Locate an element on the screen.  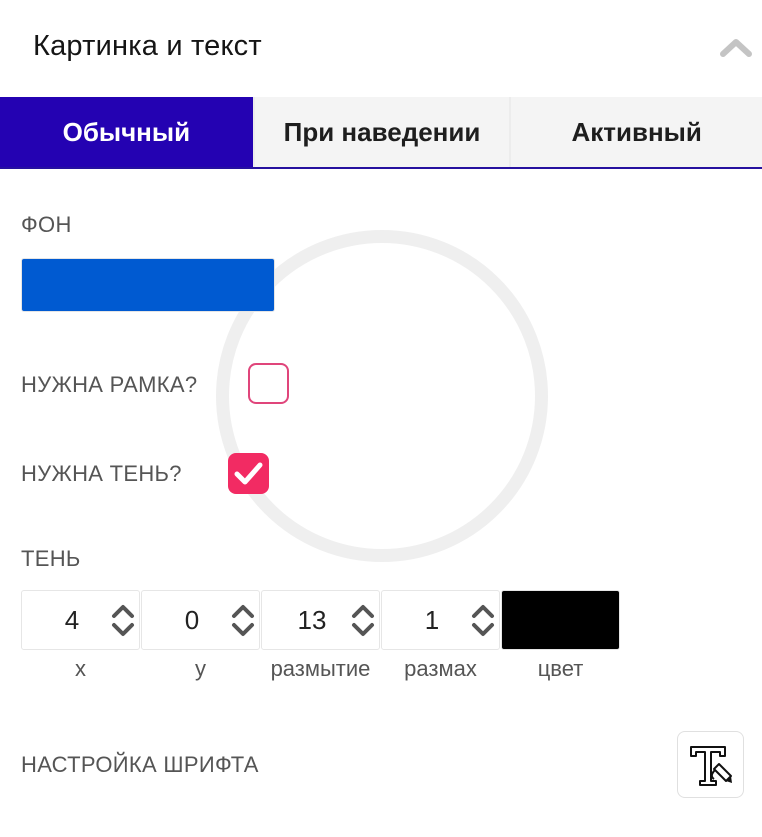
shadow-spread-input is located at coordinates (432, 620).